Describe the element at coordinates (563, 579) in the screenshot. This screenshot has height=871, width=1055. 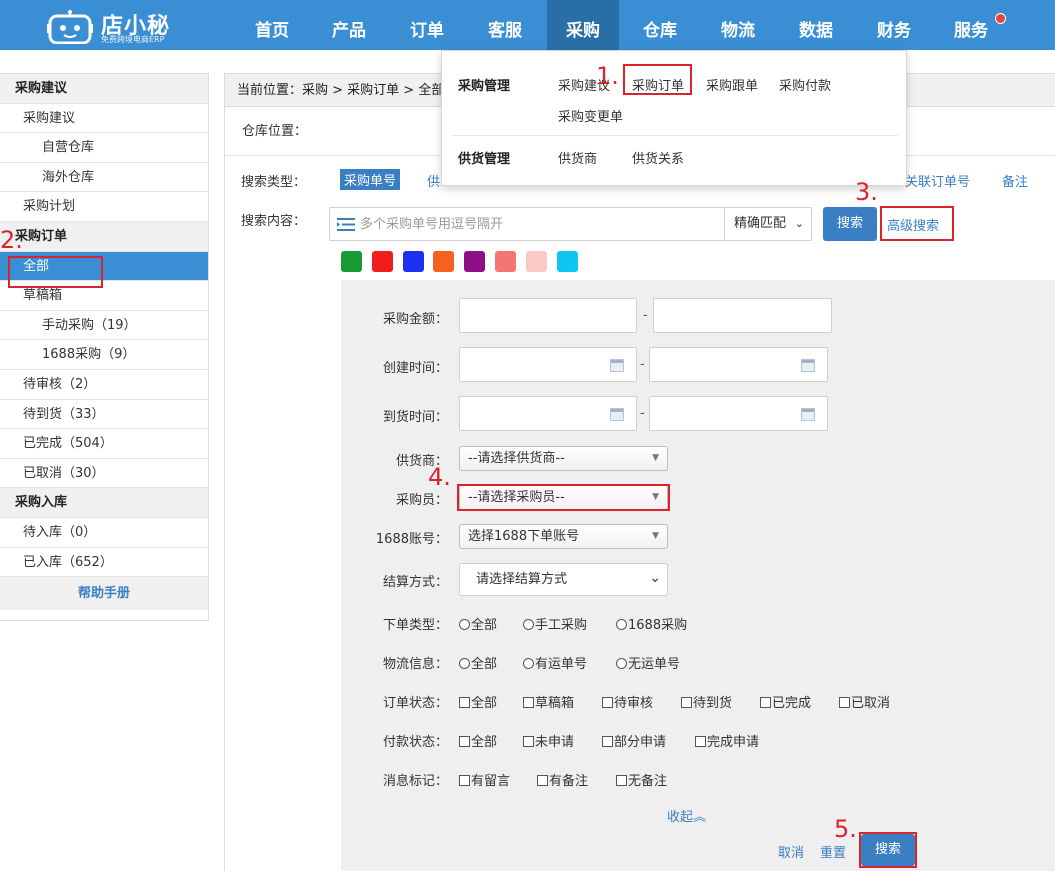
I see `settlement-select: 请选择结算方式 ⌄` at that location.